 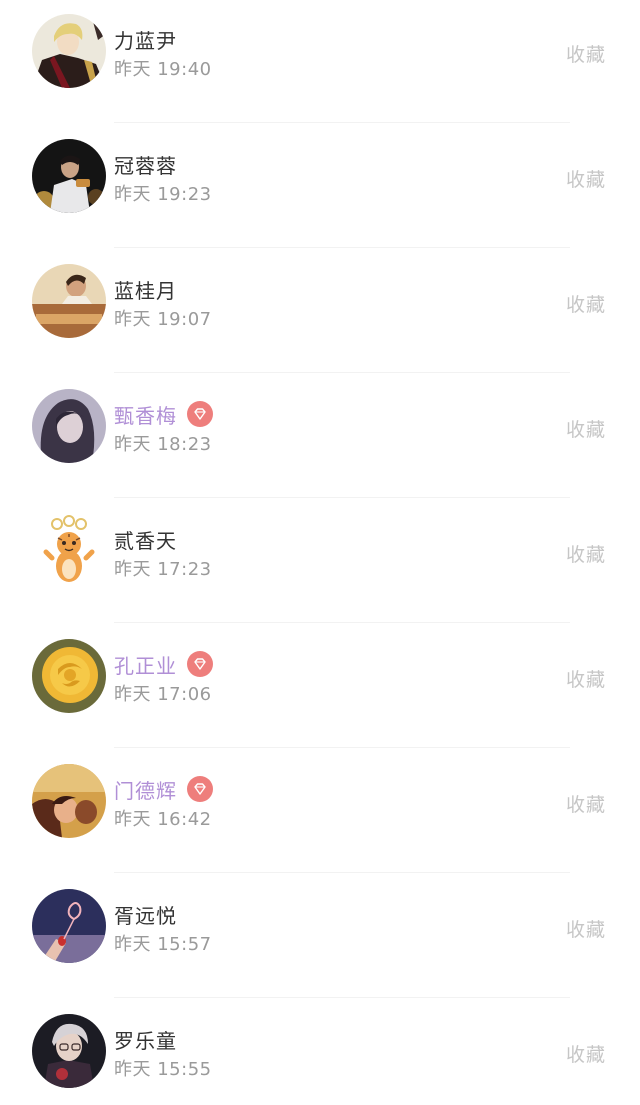 I want to click on user-name-line: 胥远悦, so click(x=145, y=914).